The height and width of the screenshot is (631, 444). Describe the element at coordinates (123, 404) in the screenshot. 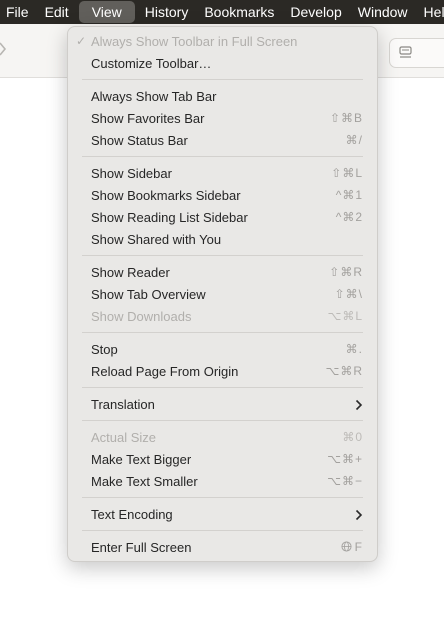

I see `menu-item-label: Translation` at that location.